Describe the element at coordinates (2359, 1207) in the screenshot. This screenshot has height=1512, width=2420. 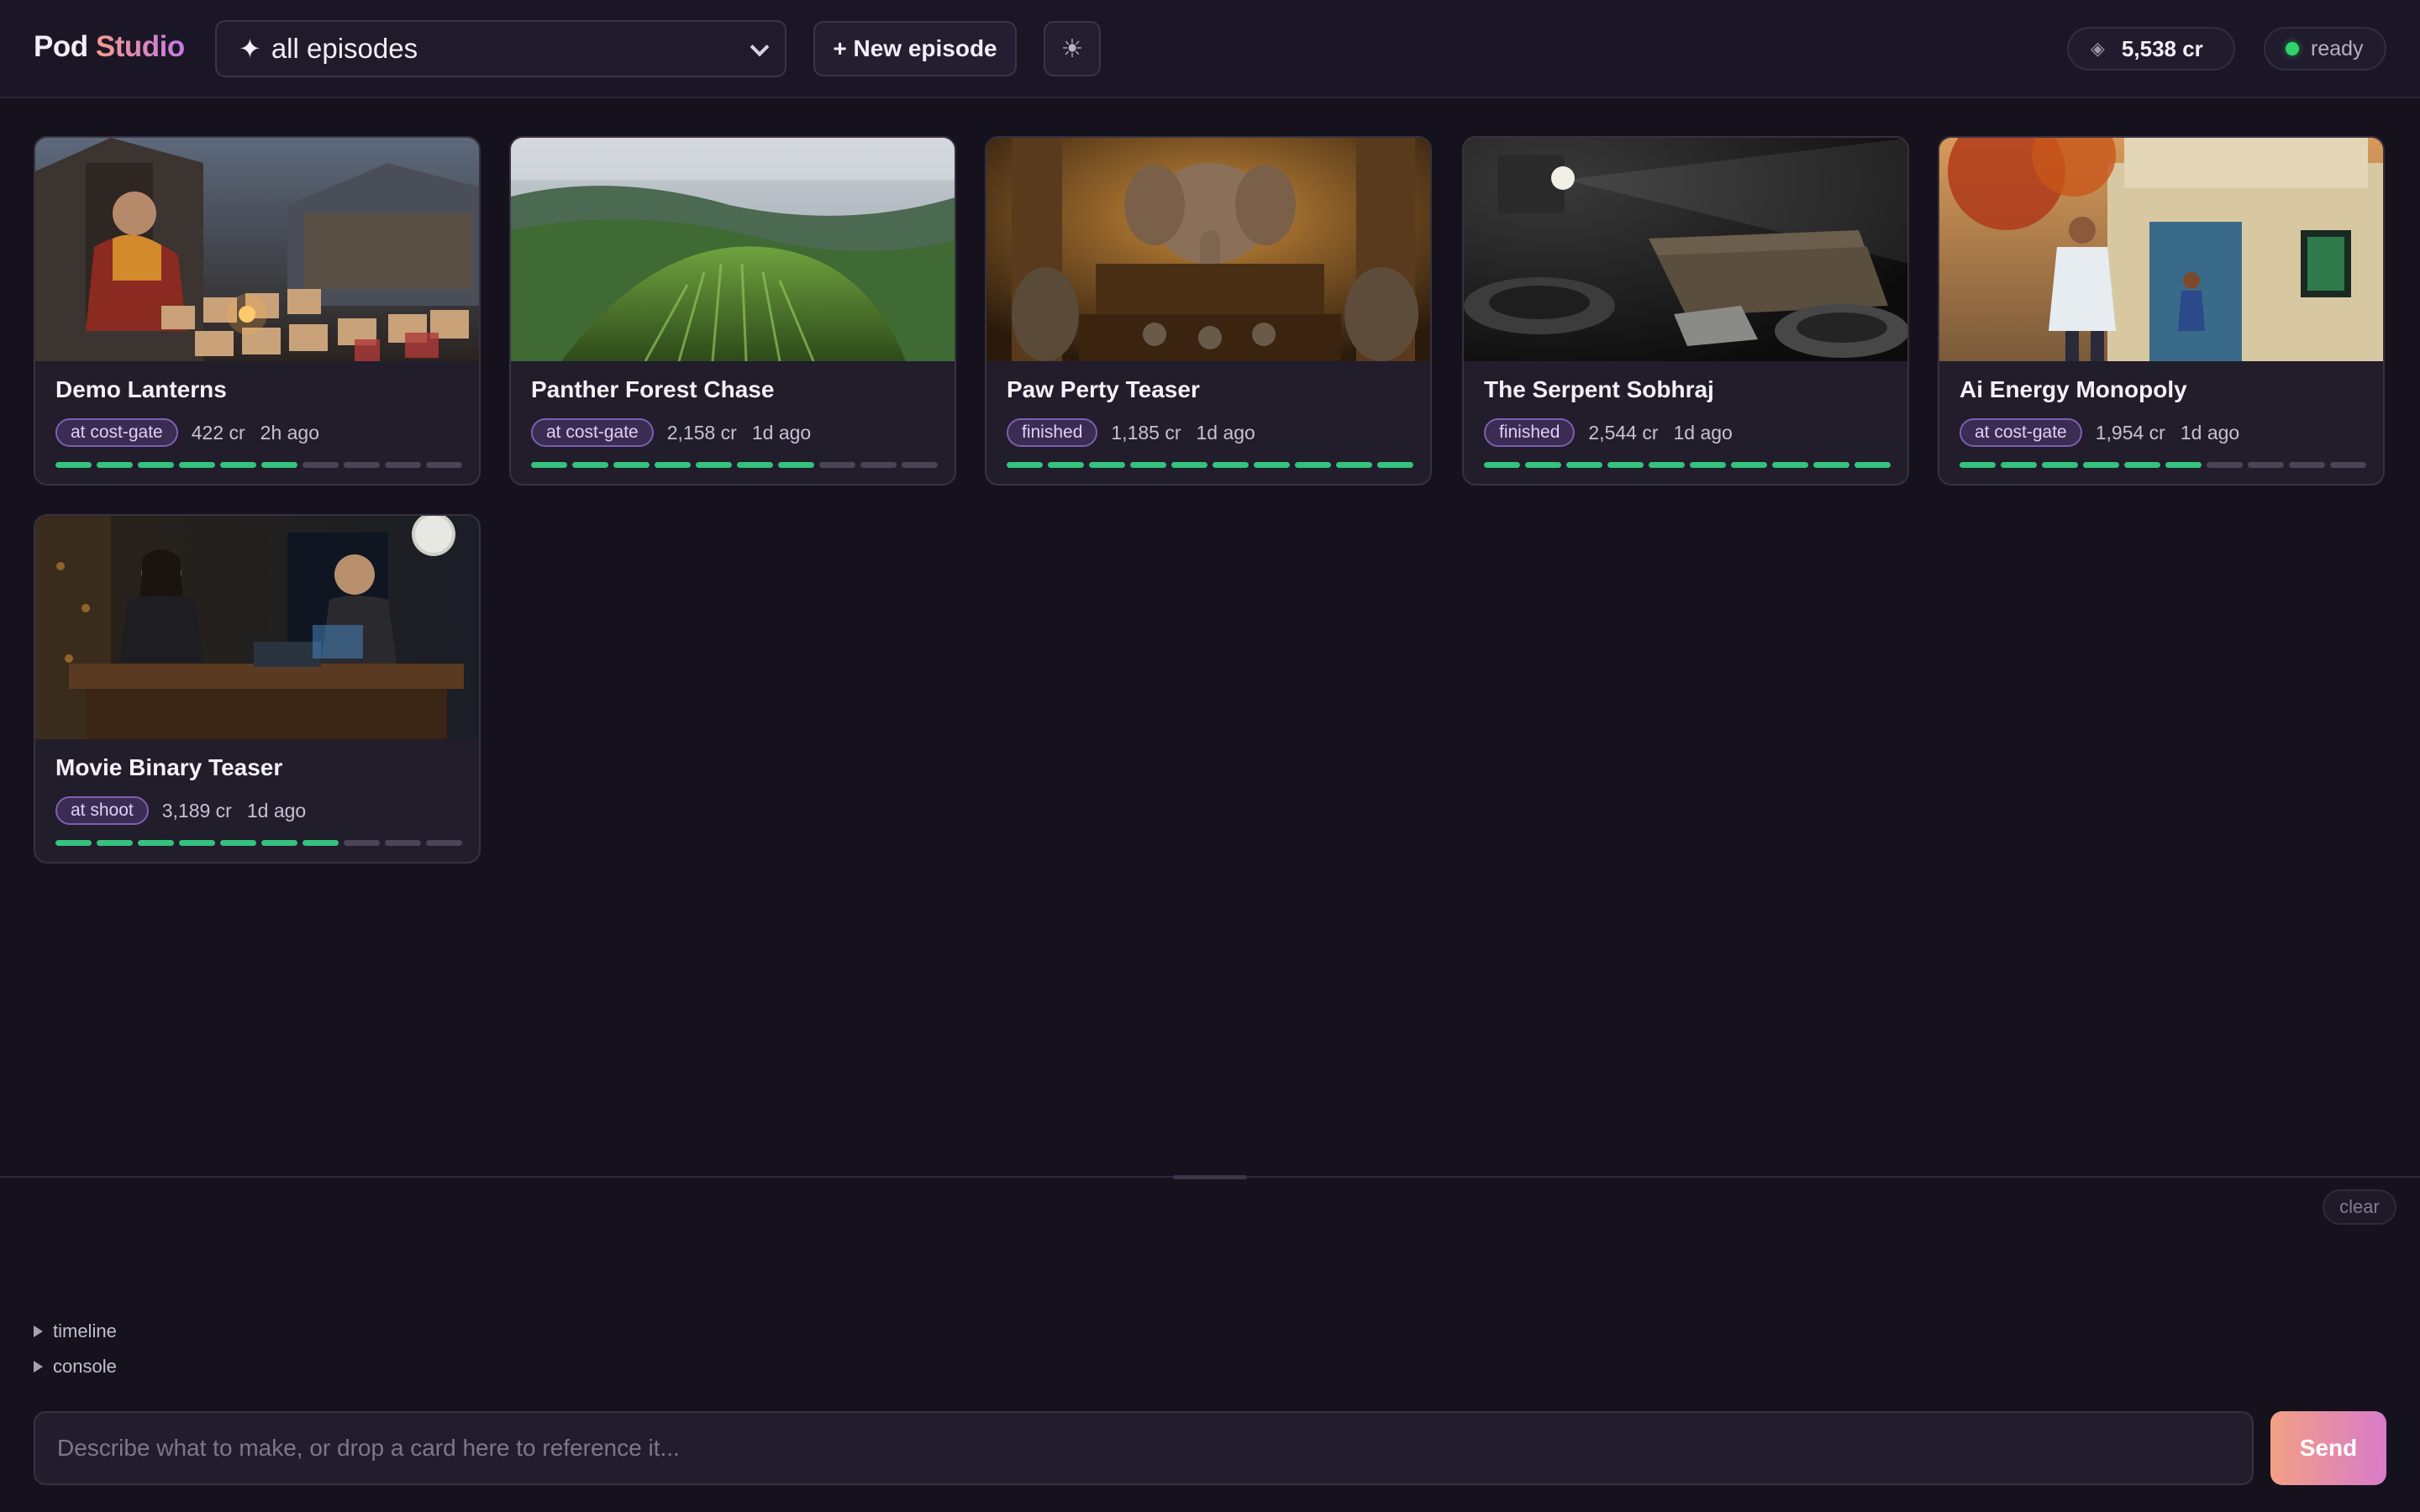
I see `clear-button: clear` at that location.